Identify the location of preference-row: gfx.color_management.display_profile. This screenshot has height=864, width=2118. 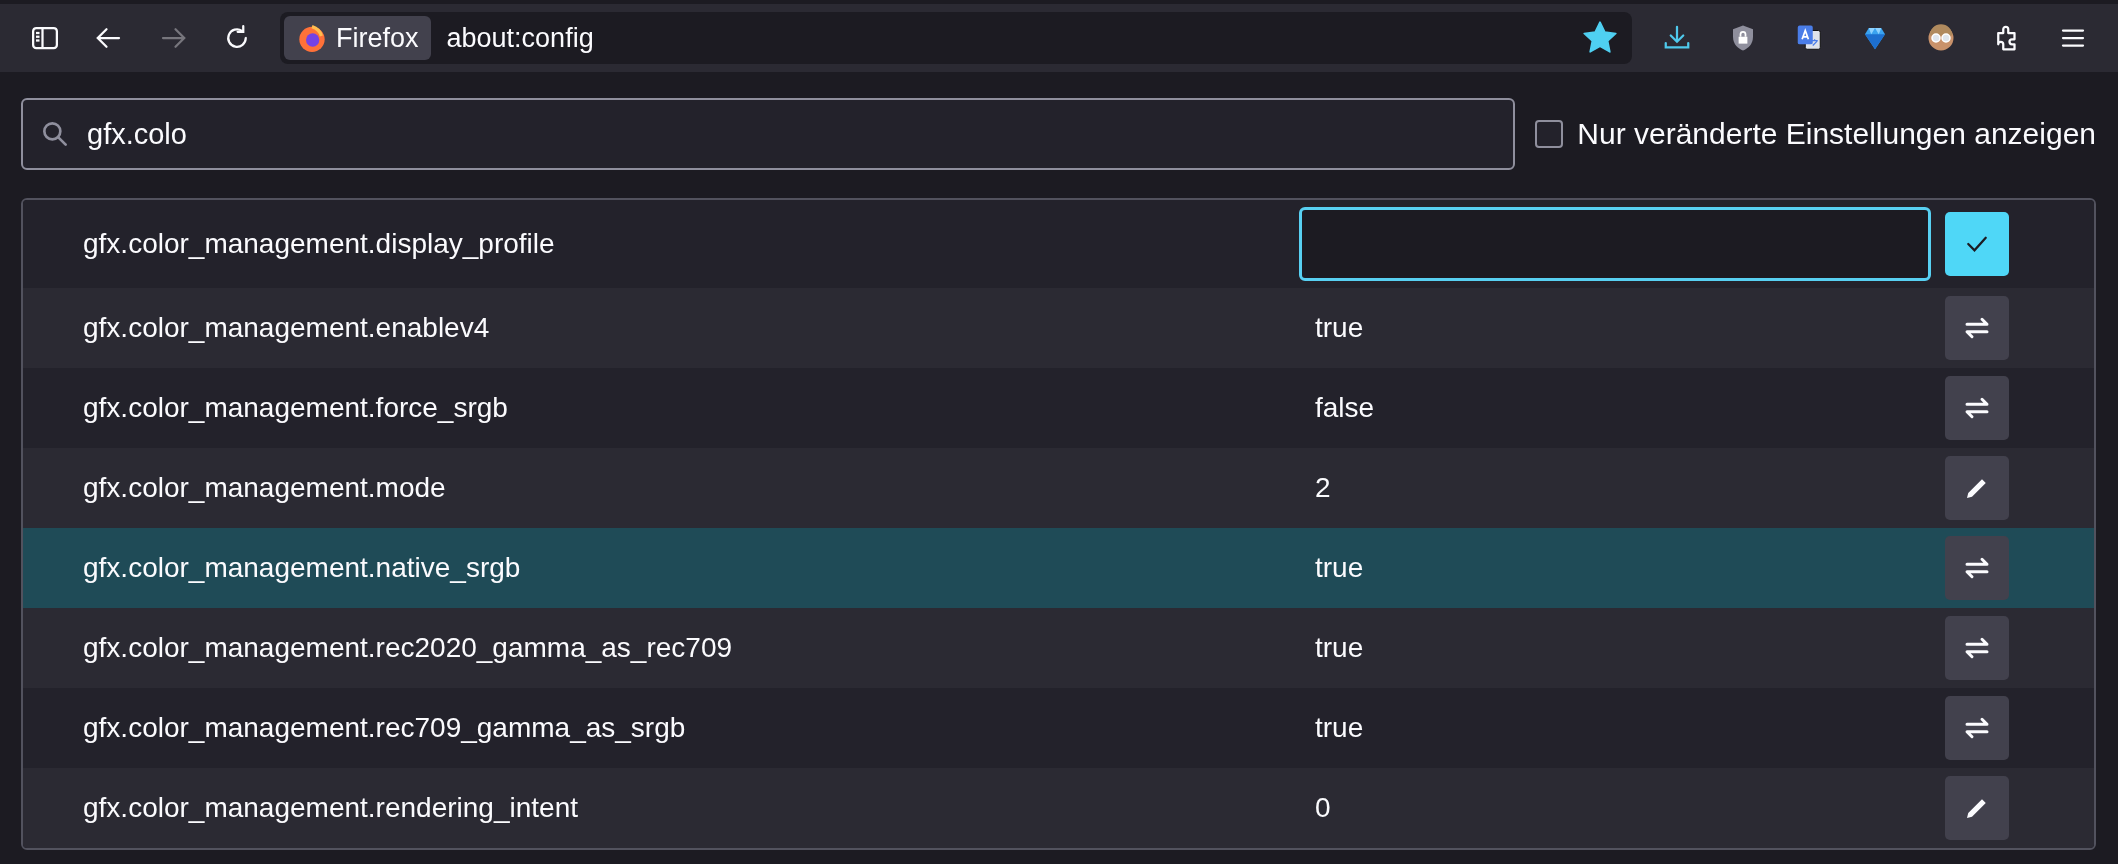
(1058, 244).